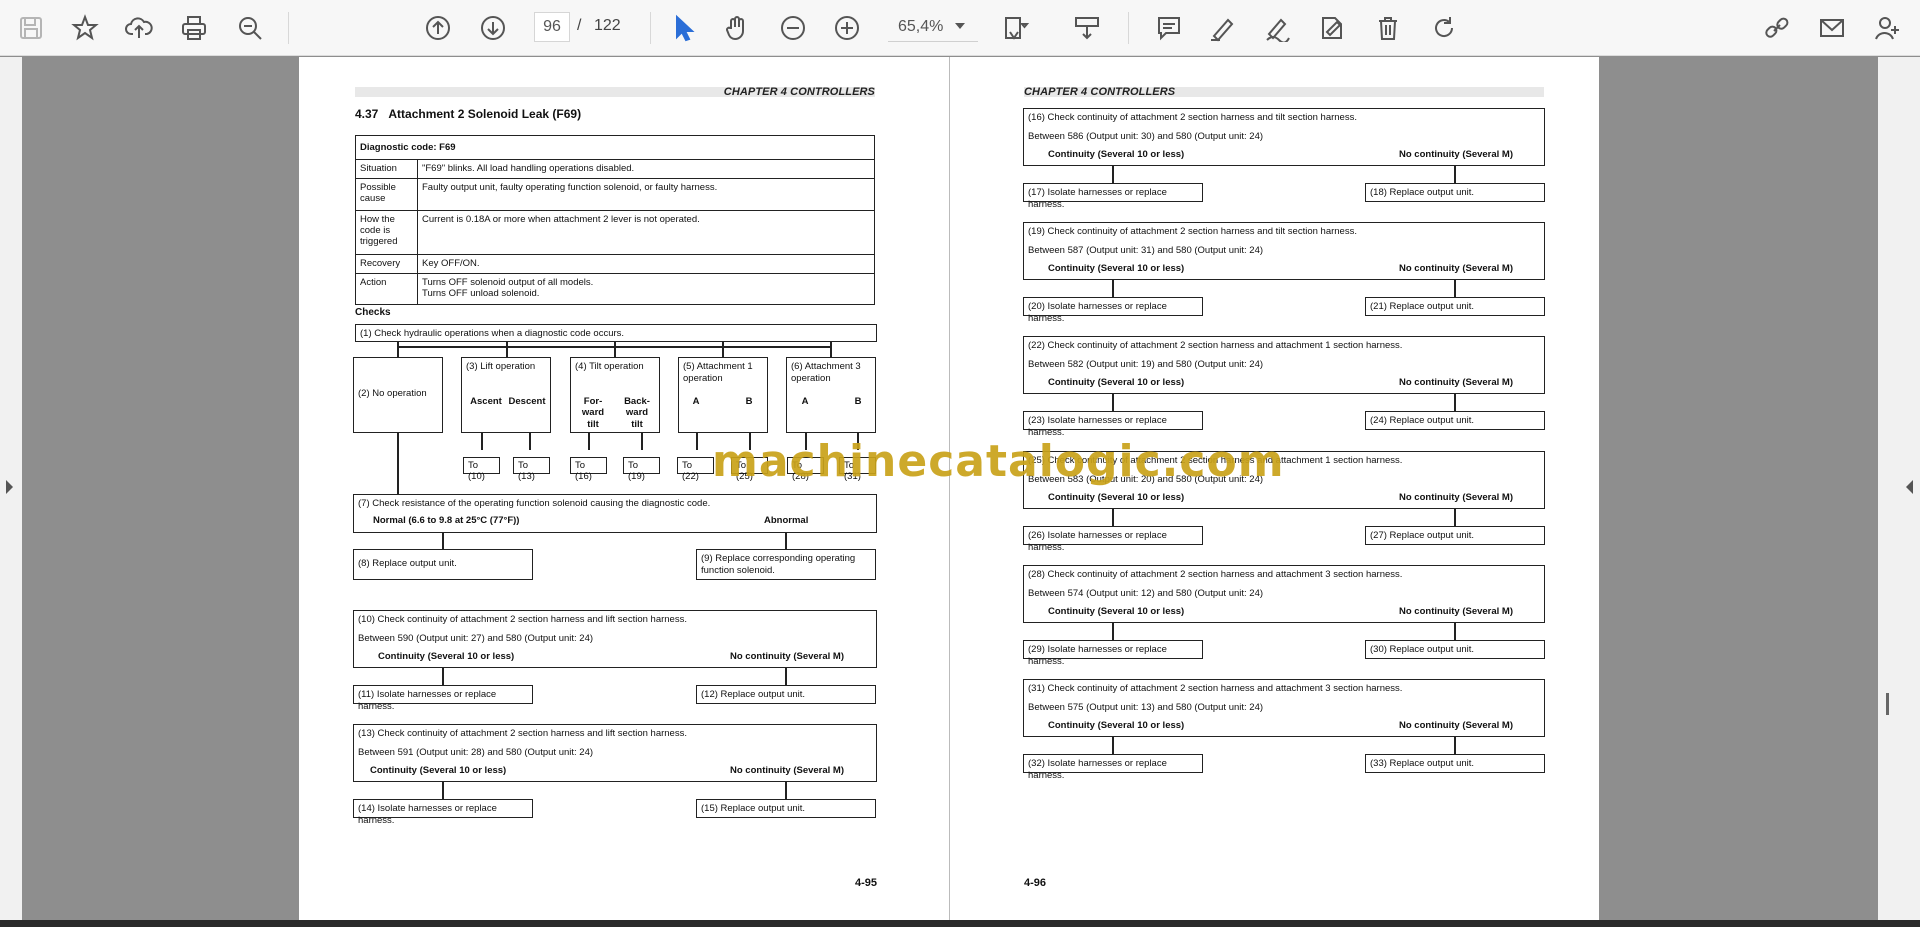 The width and height of the screenshot is (1920, 927). I want to click on page-number-left: 4-95, so click(866, 883).